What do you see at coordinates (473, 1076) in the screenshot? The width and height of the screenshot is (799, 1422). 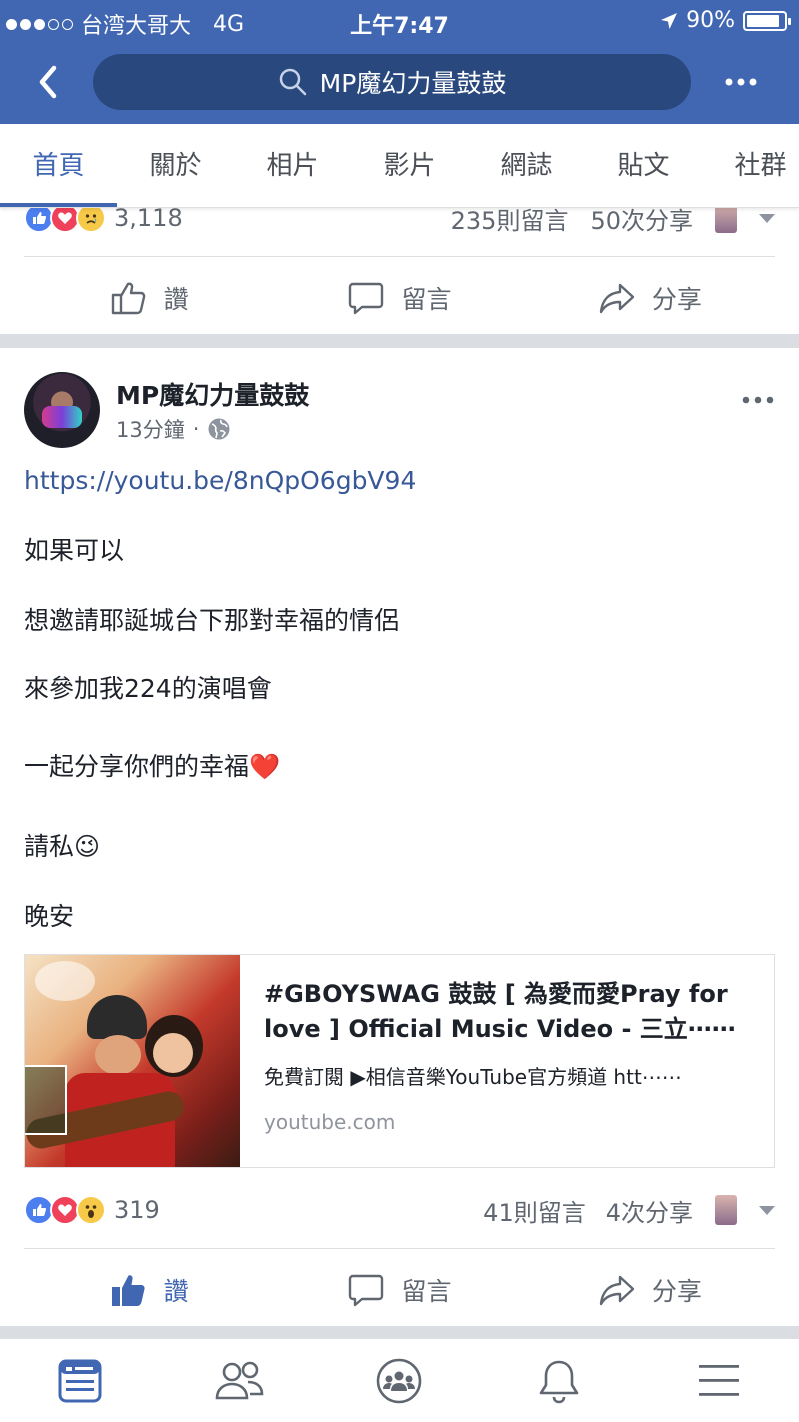 I see `link-description: 免費訂閱 ▶相信音樂YouTube官方頻道 htt⋯⋯` at bounding box center [473, 1076].